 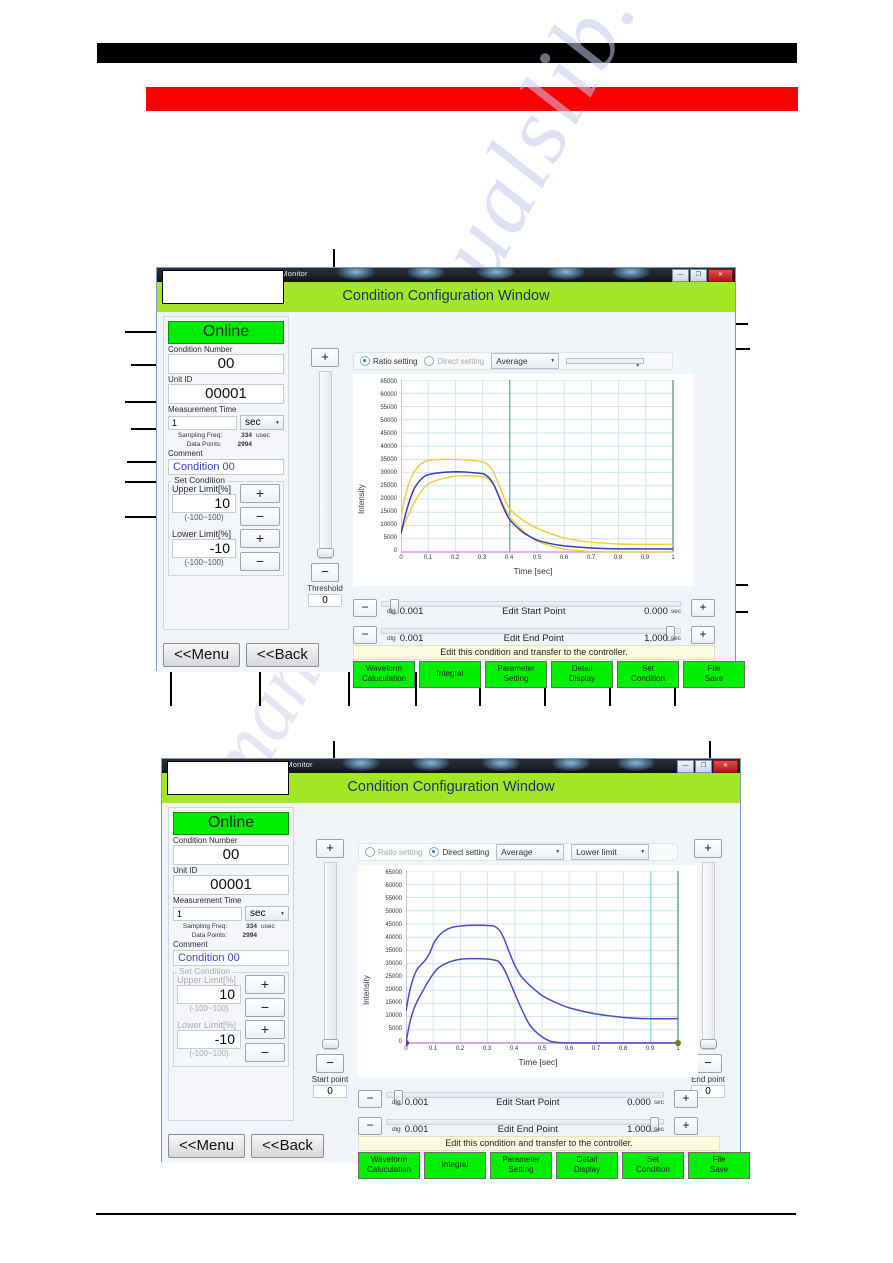 What do you see at coordinates (521, 1165) in the screenshot?
I see `parameter-setting-button-2: Parameter Setting` at bounding box center [521, 1165].